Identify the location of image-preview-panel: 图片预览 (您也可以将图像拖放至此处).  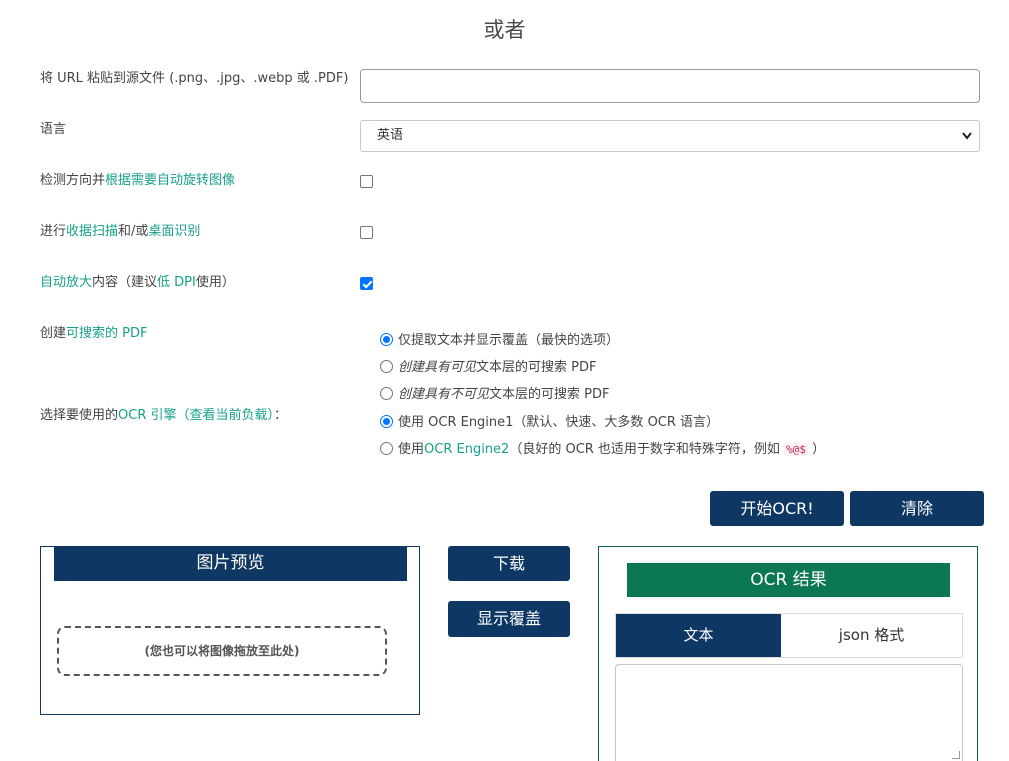
(230, 630).